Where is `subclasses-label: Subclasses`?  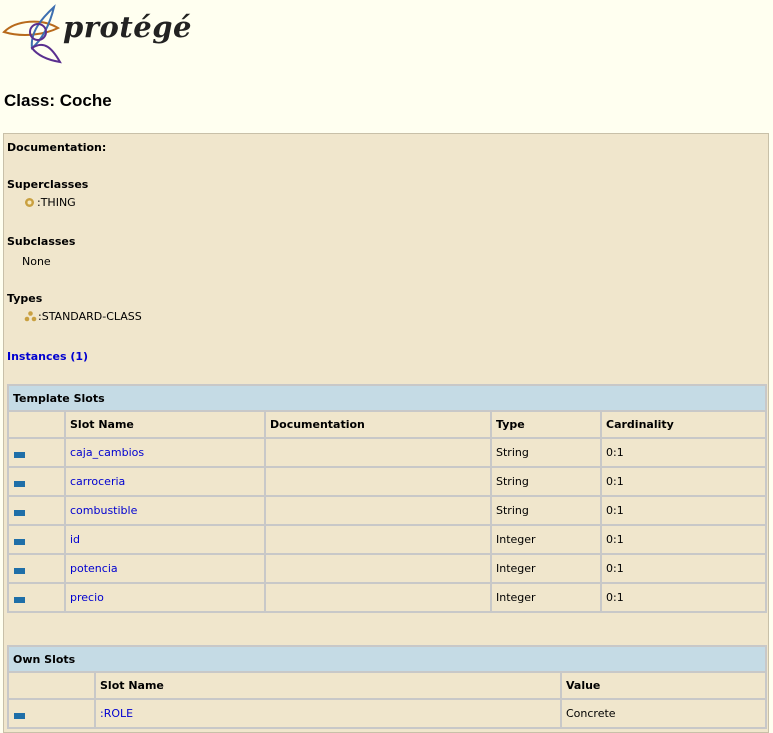
subclasses-label: Subclasses is located at coordinates (41, 241).